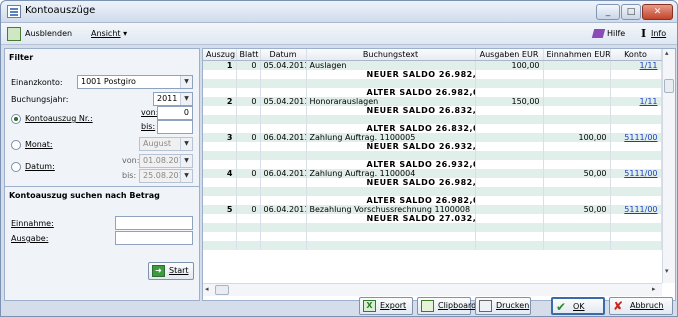 The image size is (678, 317). What do you see at coordinates (283, 55) in the screenshot?
I see `col-header-datum: Datum` at bounding box center [283, 55].